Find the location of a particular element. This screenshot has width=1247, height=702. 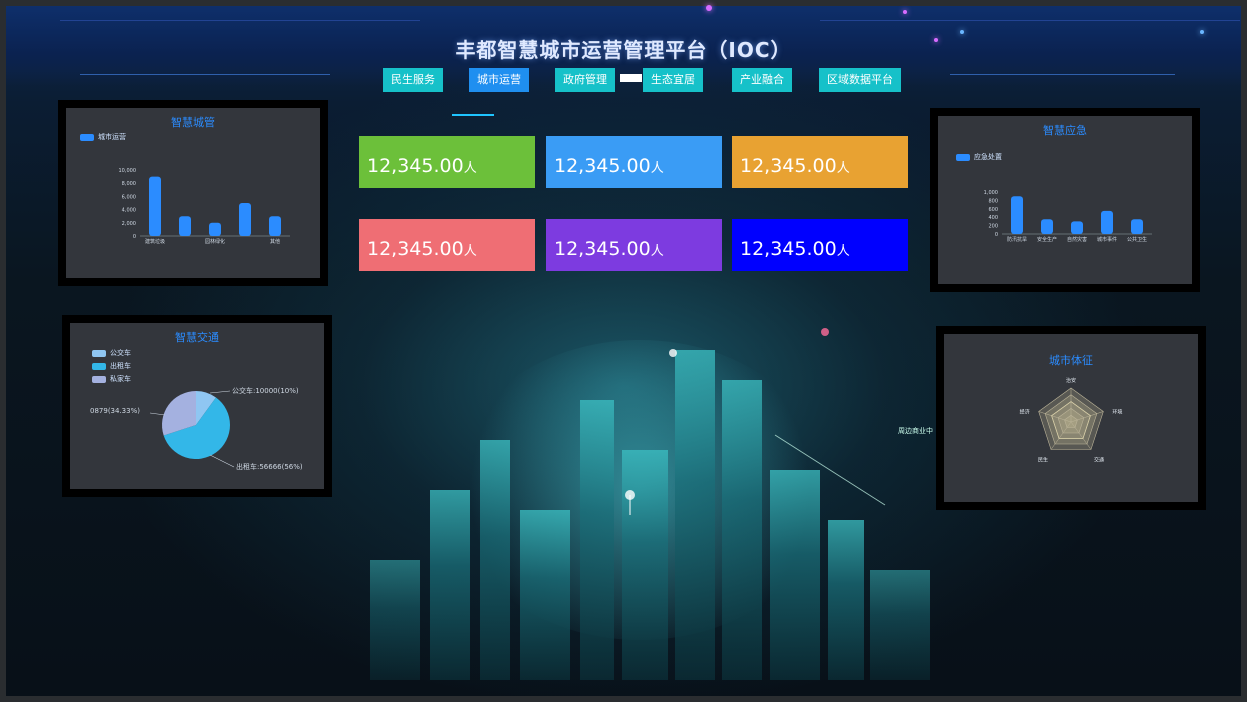

bar-chart: 10,000 8,000 6,000 4,000 2,000 0 建筑垃圾 园林绿化 其他 is located at coordinates (204, 206).